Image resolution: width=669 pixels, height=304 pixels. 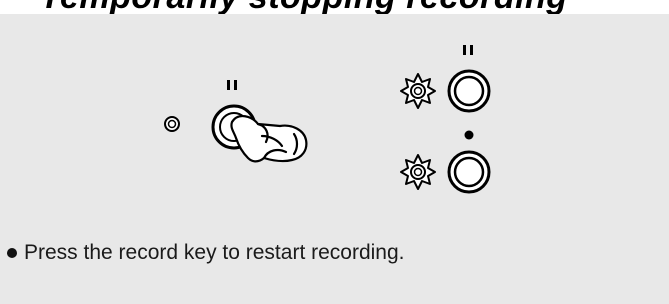 What do you see at coordinates (12, 253) in the screenshot?
I see `bullet-icon` at bounding box center [12, 253].